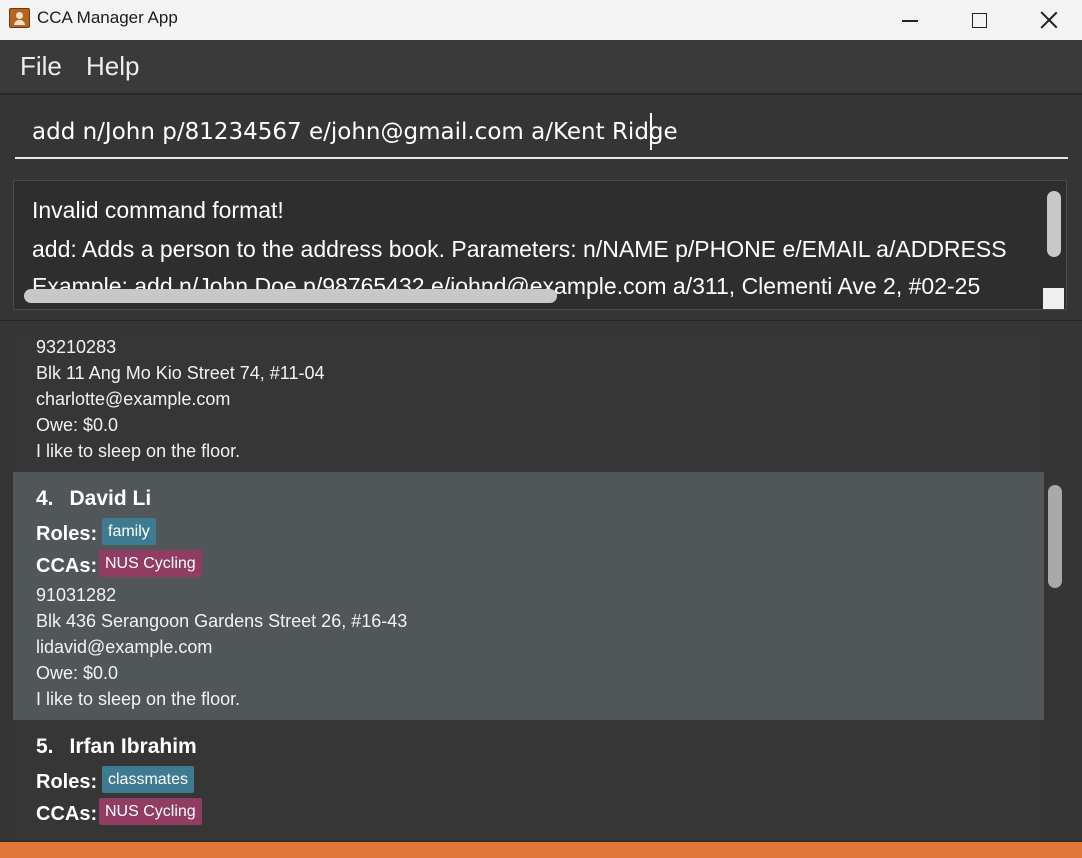 The width and height of the screenshot is (1082, 858). Describe the element at coordinates (148, 779) in the screenshot. I see `role-tag: classmates` at that location.